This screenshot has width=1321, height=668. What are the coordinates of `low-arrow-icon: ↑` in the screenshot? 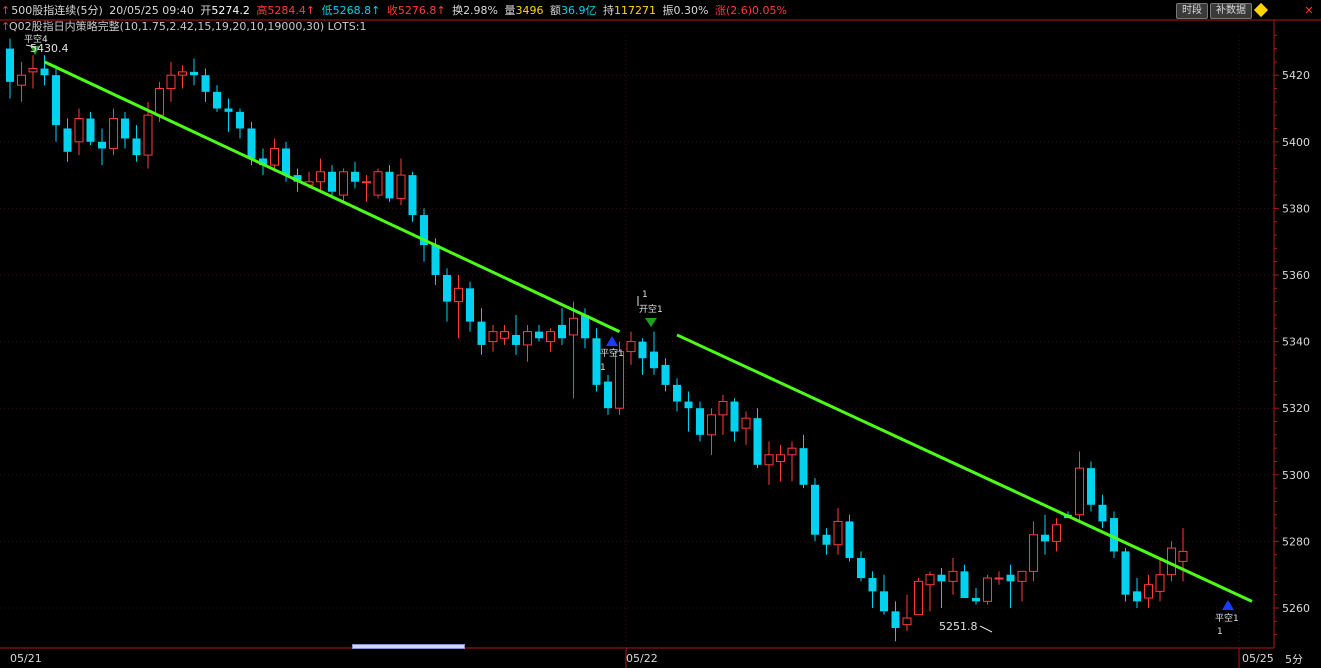 It's located at (376, 10).